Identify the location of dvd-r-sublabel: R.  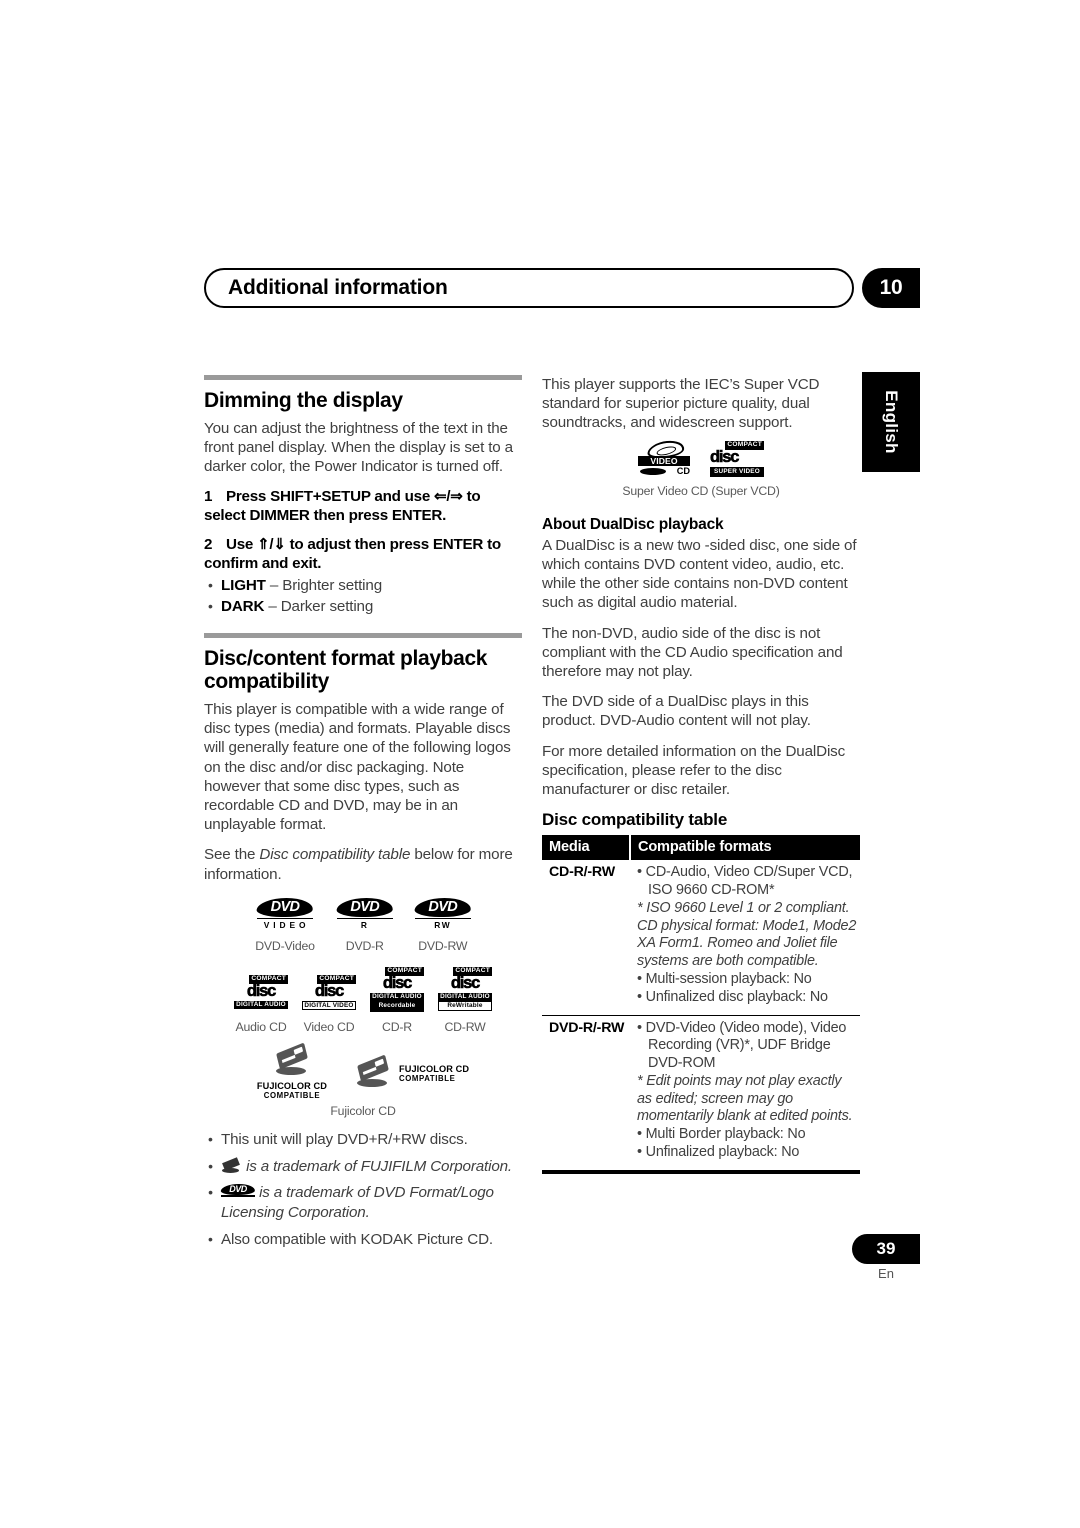
(364, 923).